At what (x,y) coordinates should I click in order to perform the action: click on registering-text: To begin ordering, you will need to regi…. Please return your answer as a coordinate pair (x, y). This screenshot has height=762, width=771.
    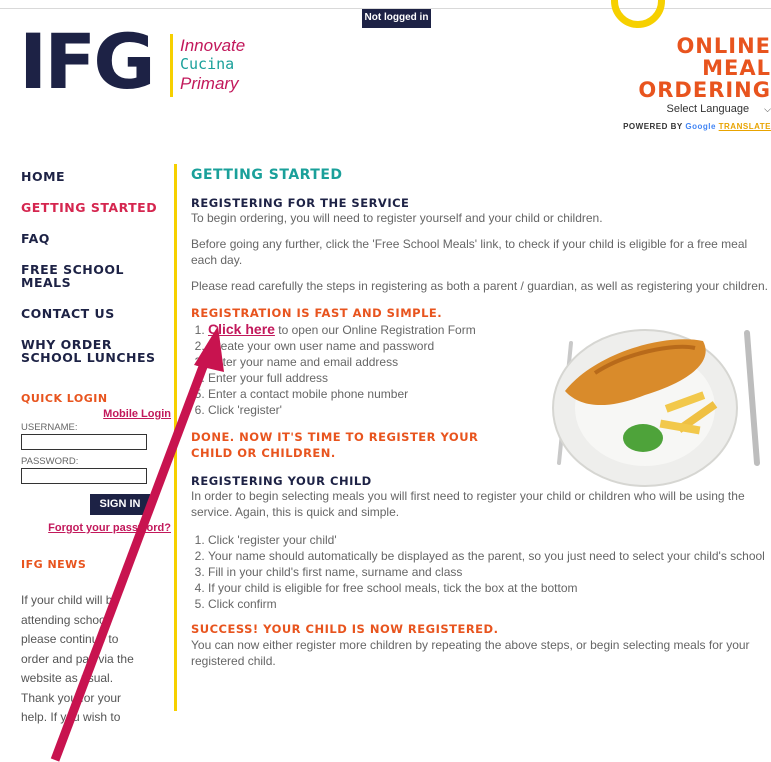
    Looking at the image, I should click on (397, 218).